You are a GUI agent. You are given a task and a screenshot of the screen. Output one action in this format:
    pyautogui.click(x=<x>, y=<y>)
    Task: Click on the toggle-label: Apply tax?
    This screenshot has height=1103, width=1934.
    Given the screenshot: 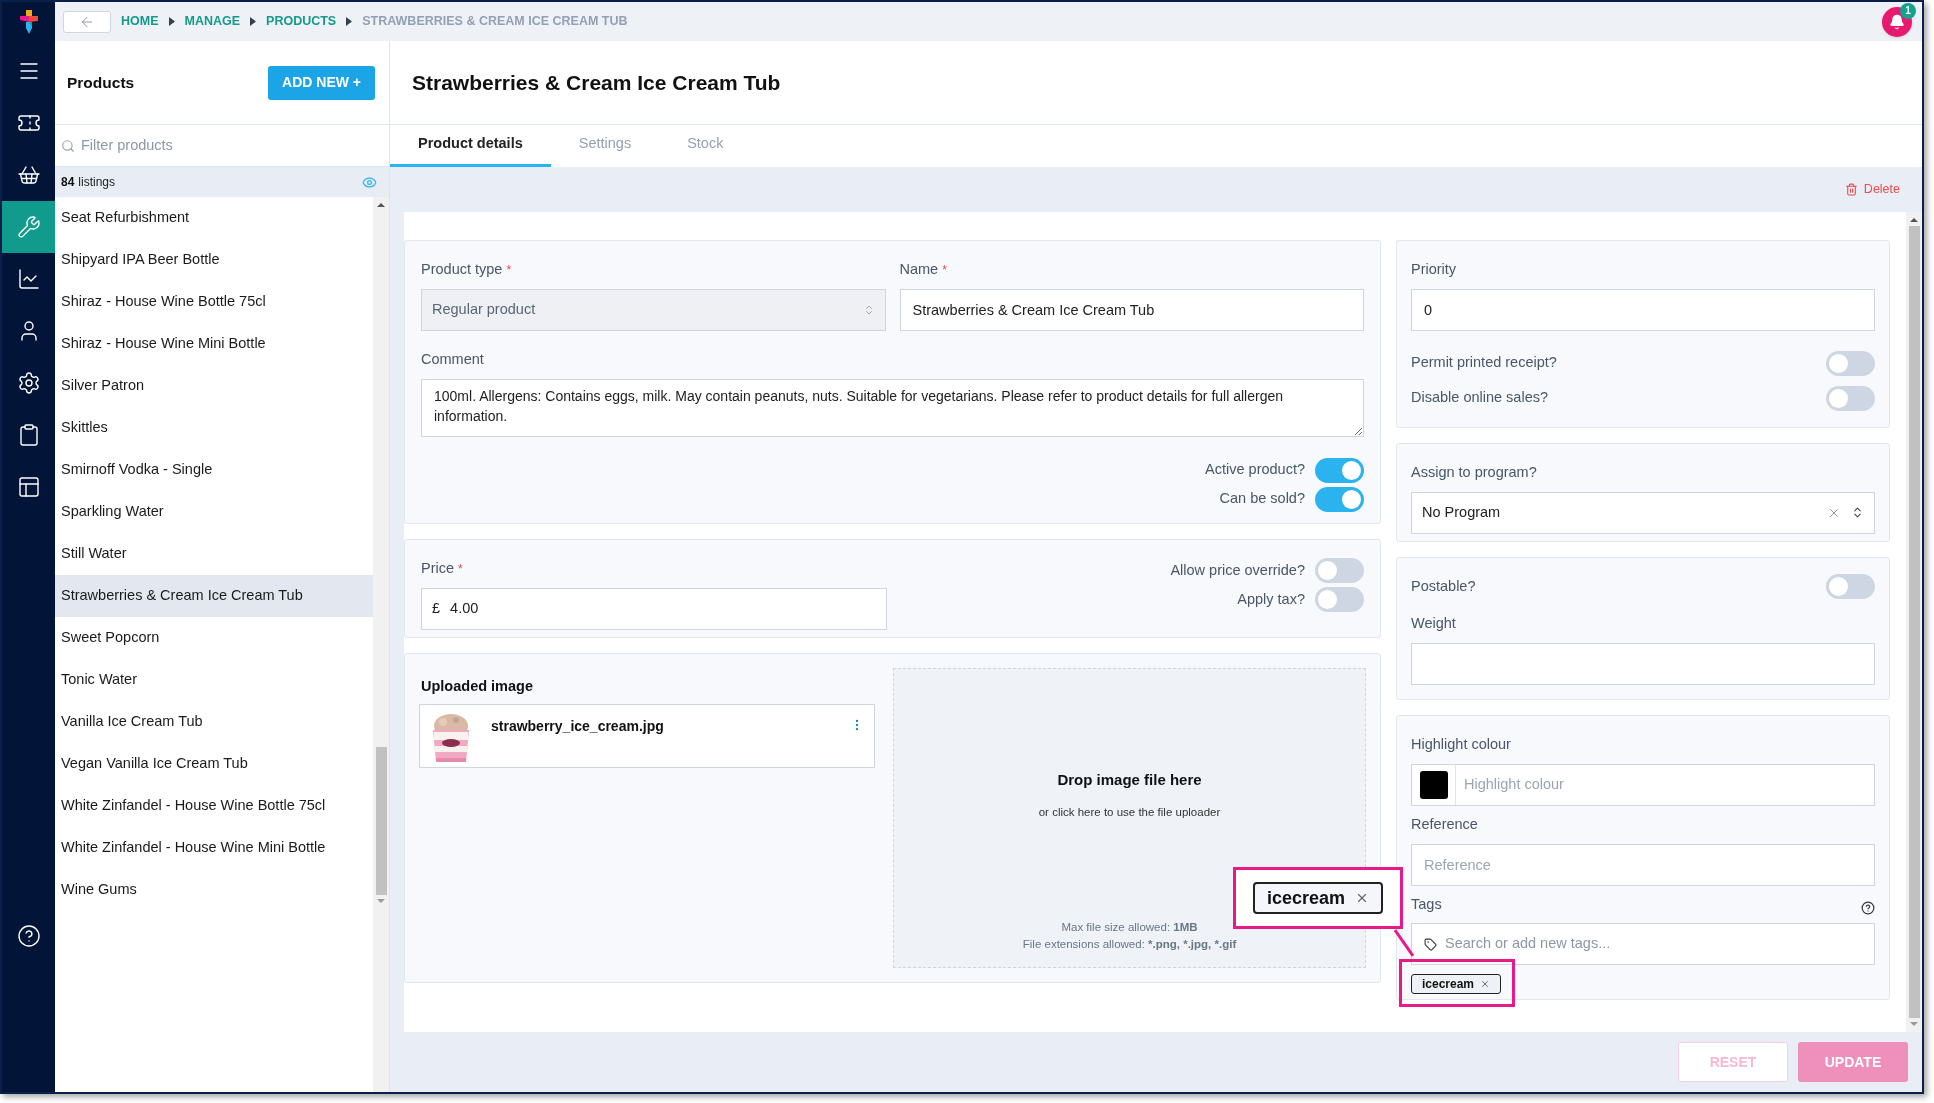 What is the action you would take?
    pyautogui.click(x=1271, y=599)
    